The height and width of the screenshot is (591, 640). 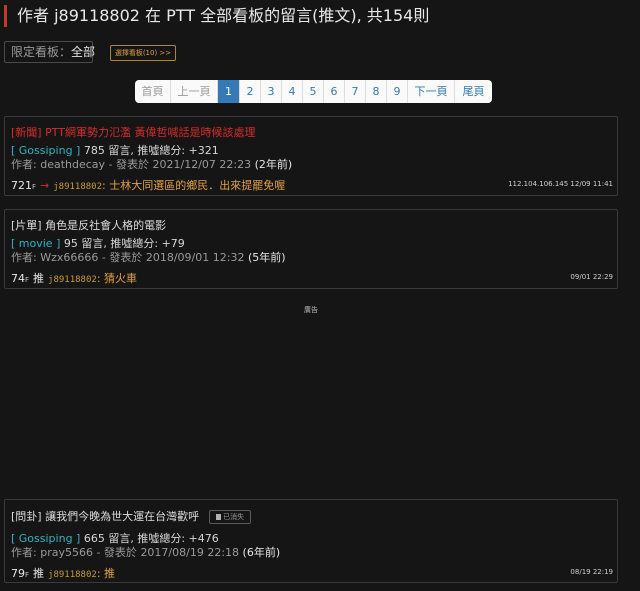 What do you see at coordinates (234, 517) in the screenshot?
I see `deleted-label: 已消失` at bounding box center [234, 517].